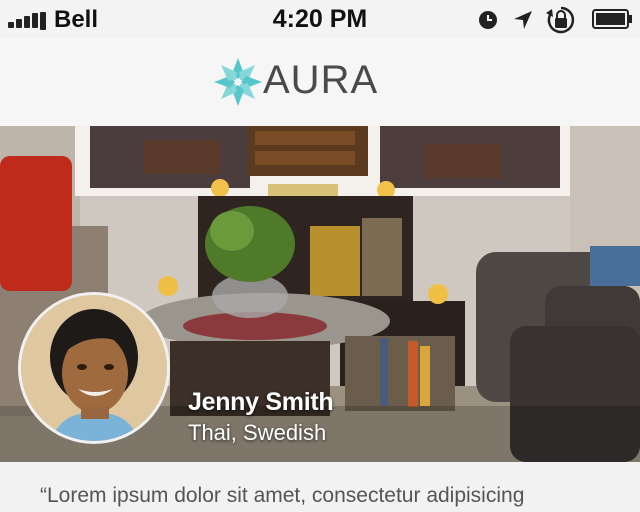 Image resolution: width=640 pixels, height=512 pixels. I want to click on location-arrow-icon, so click(523, 20).